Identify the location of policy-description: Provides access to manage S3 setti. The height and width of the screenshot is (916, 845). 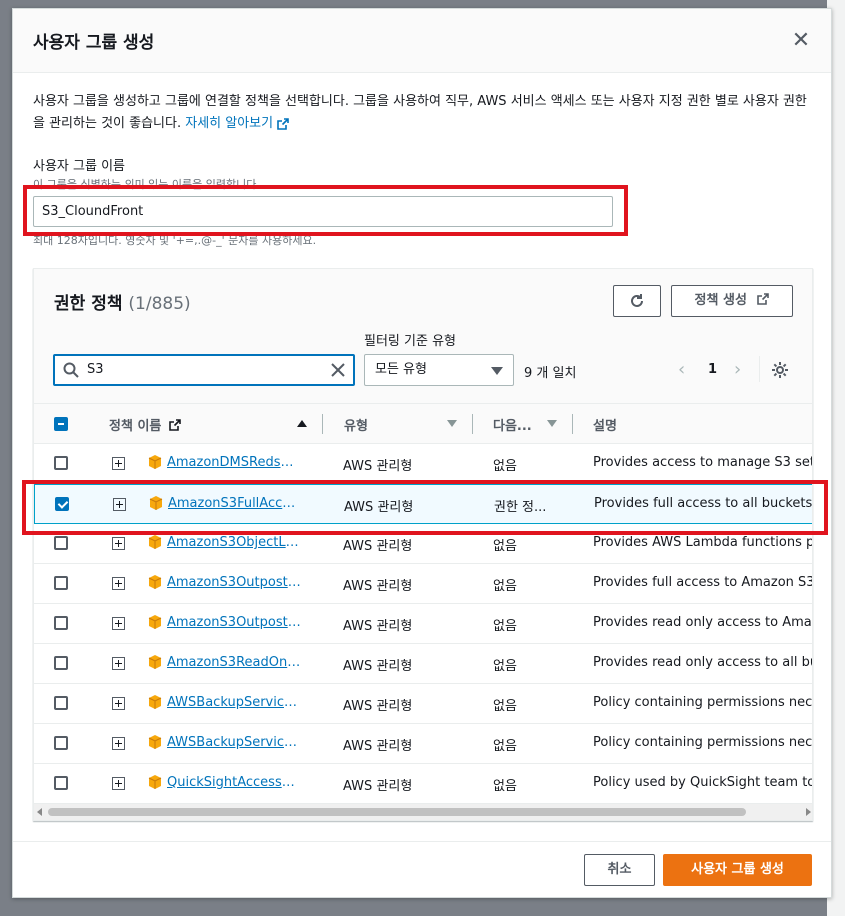
(703, 462).